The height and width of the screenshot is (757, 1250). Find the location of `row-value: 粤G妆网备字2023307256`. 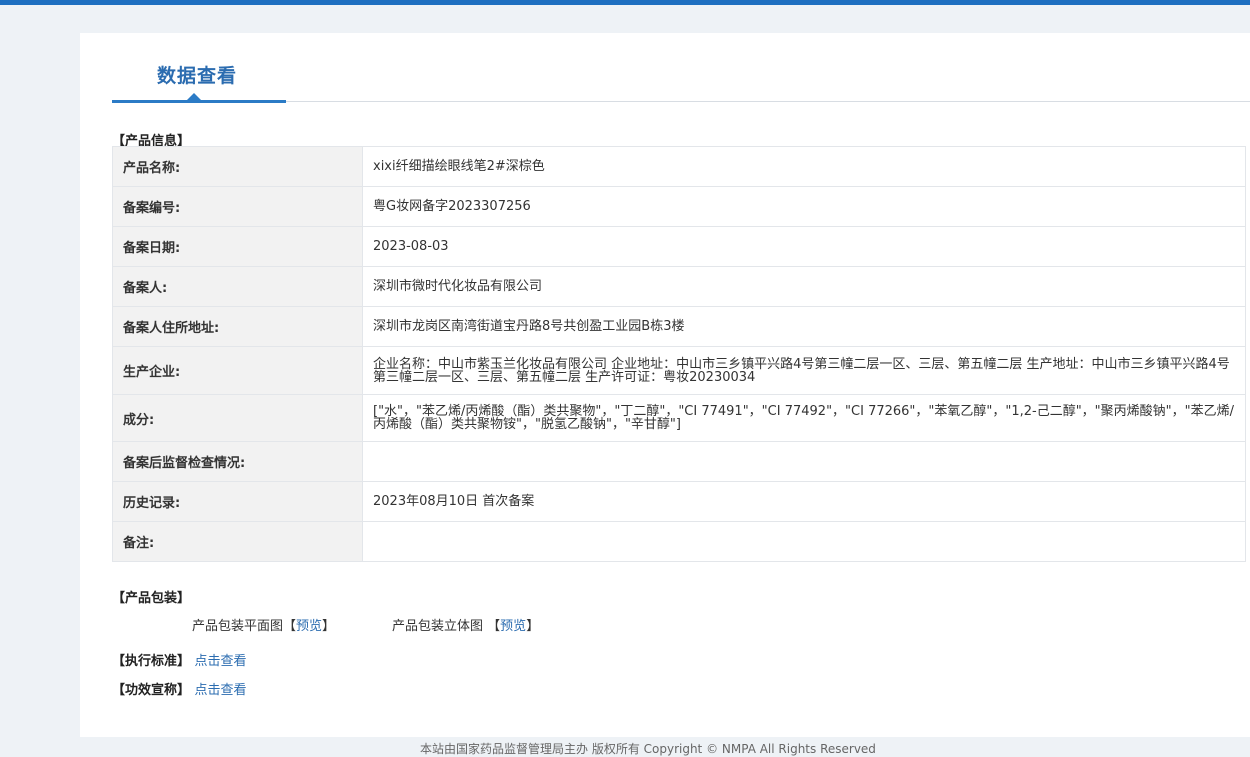

row-value: 粤G妆网备字2023307256 is located at coordinates (804, 206).